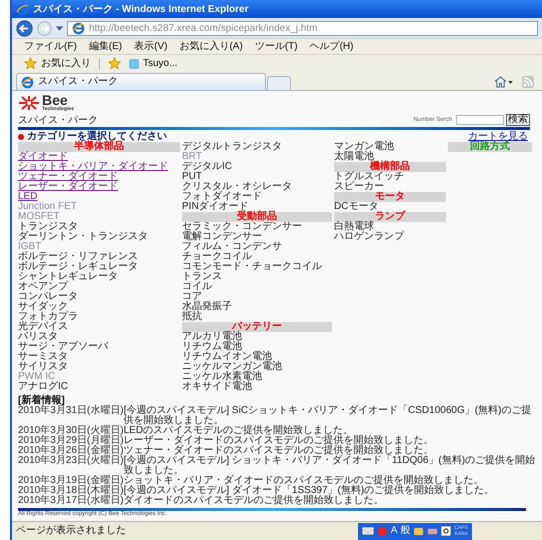 This screenshot has width=542, height=540. I want to click on help-icon, so click(446, 531).